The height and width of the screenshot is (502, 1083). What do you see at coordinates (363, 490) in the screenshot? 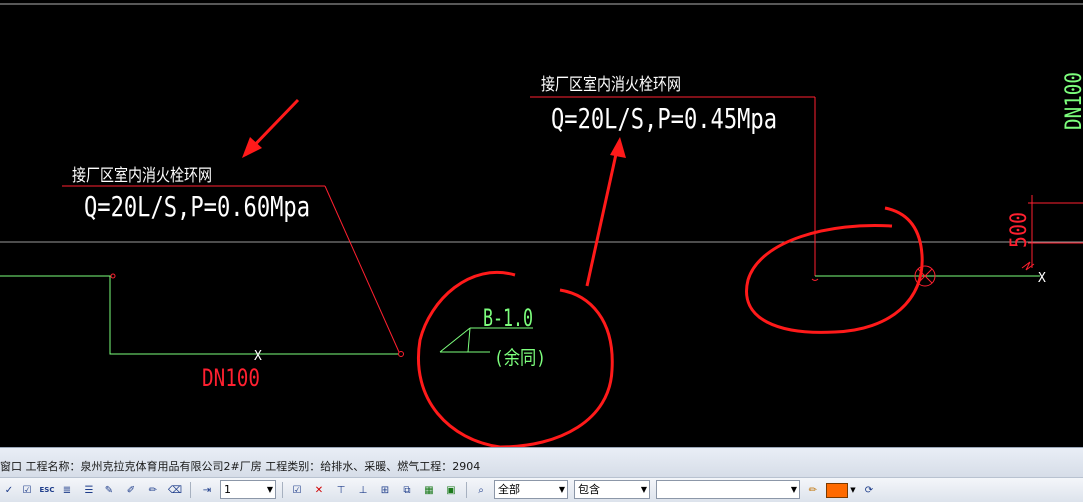
I see `ruler-icon: ⊥` at bounding box center [363, 490].